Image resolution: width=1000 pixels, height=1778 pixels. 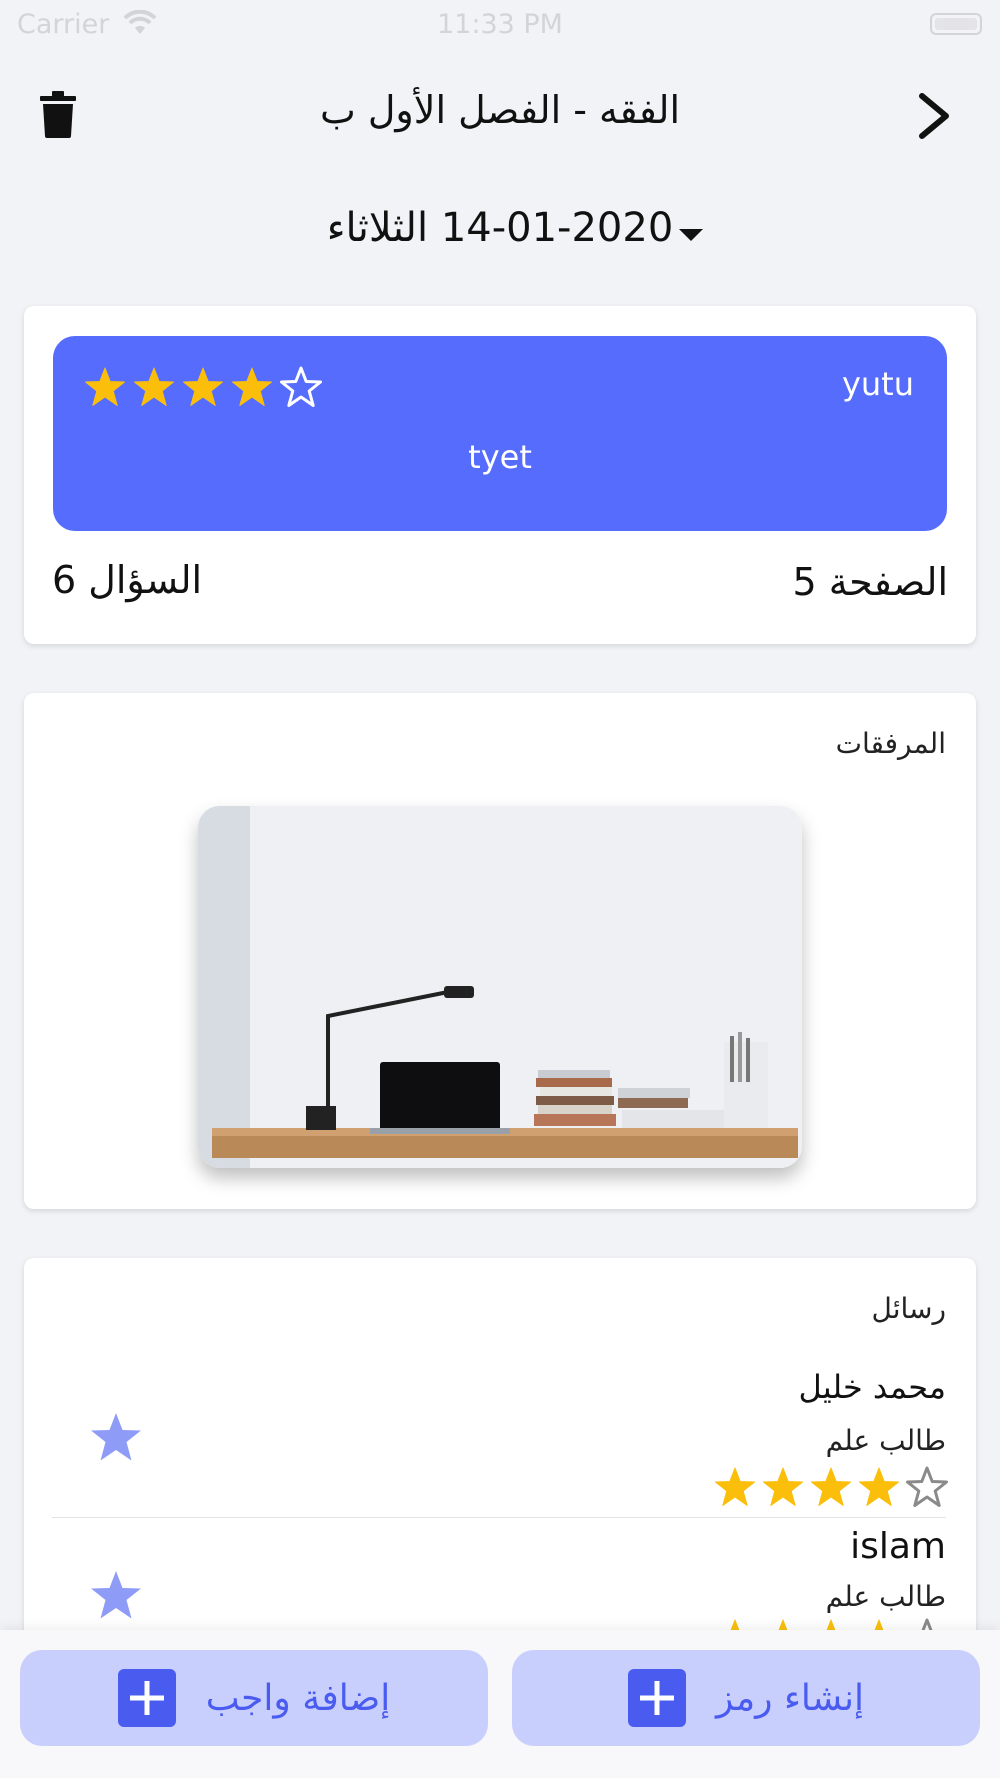 What do you see at coordinates (691, 235) in the screenshot?
I see `caret-down-icon` at bounding box center [691, 235].